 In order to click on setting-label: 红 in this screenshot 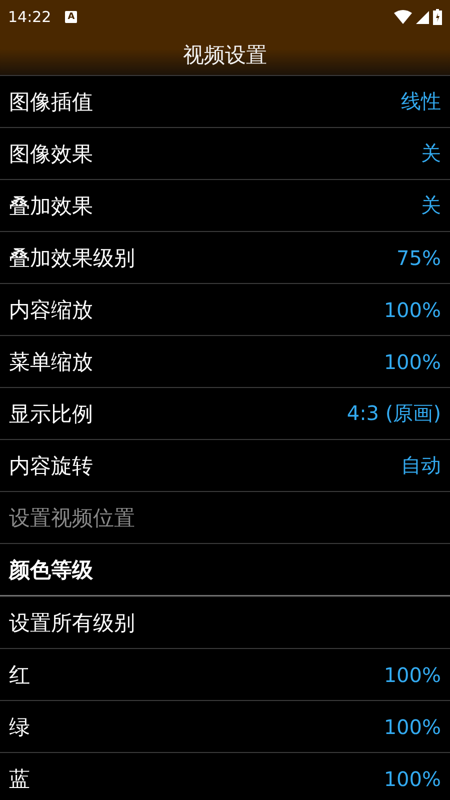, I will do `click(19, 674)`.